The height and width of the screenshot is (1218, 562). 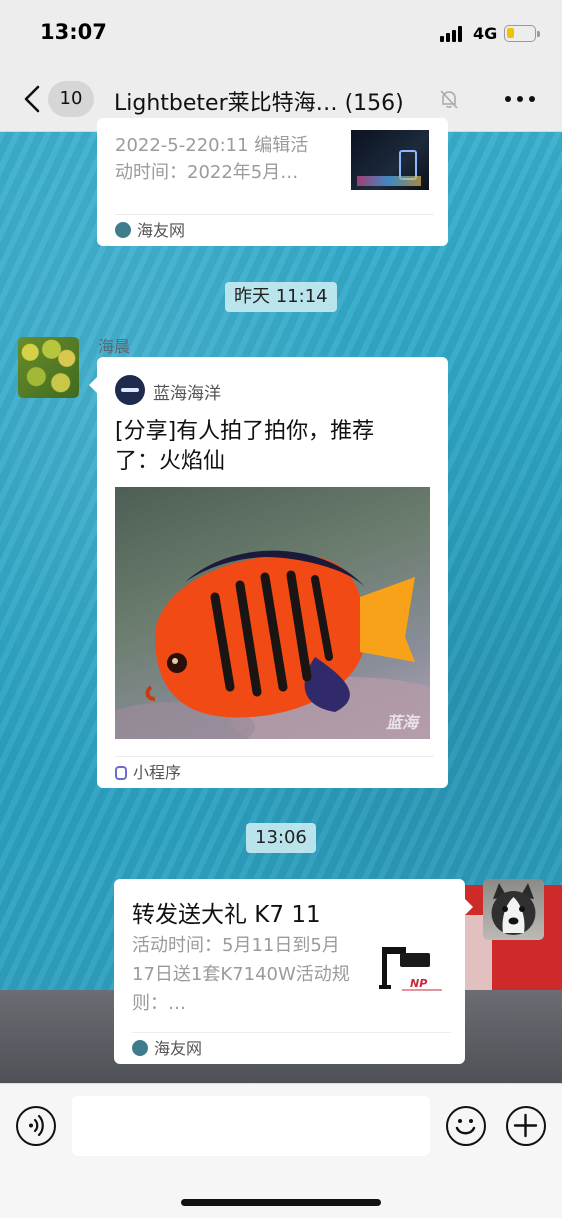 I want to click on plus-icon, so click(x=525, y=1125).